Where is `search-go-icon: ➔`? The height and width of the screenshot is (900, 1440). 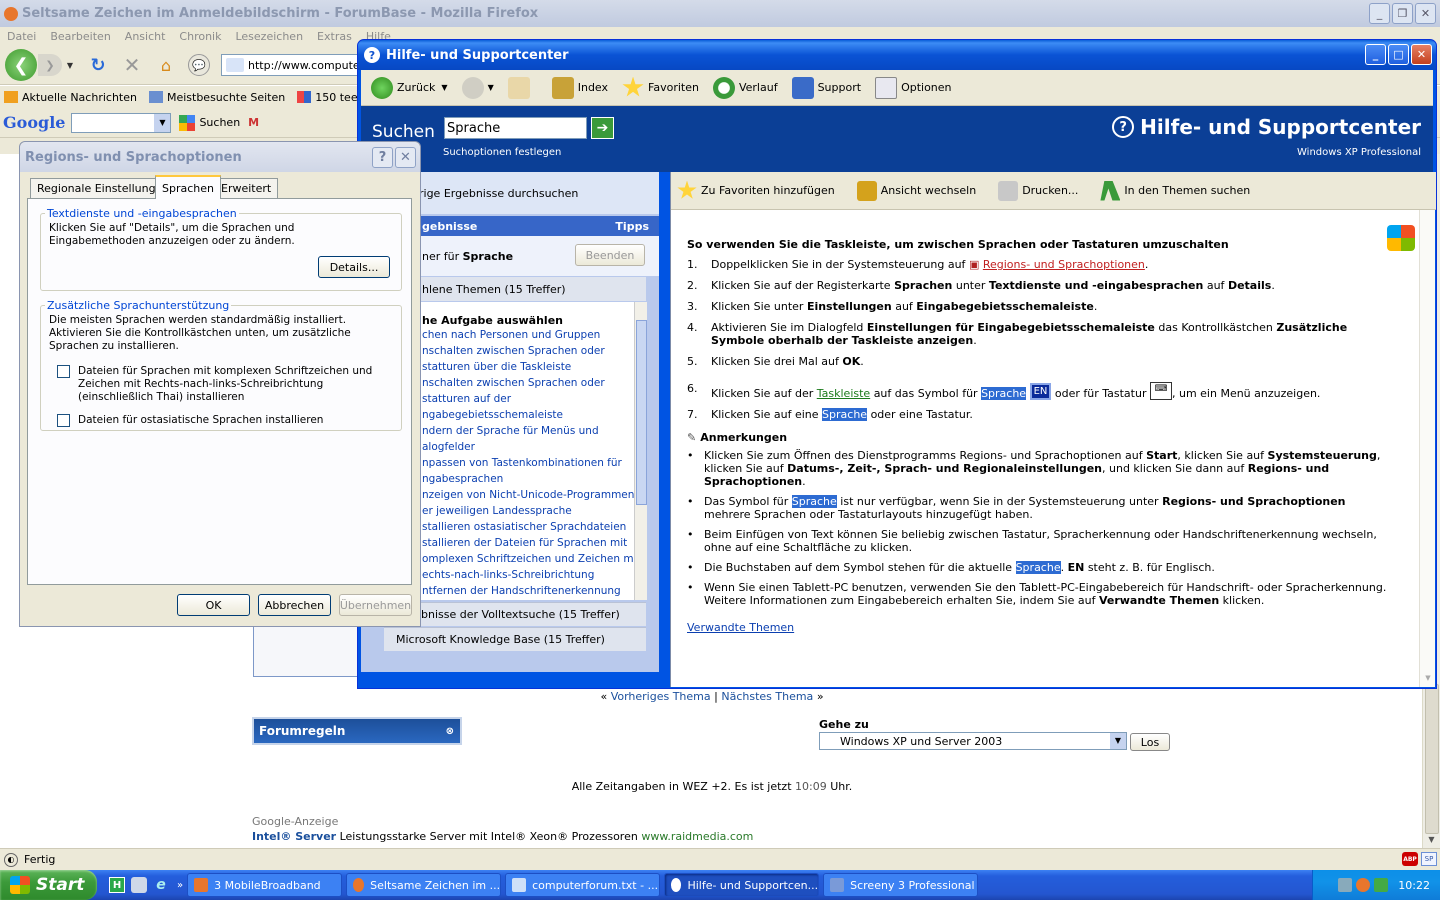 search-go-icon: ➔ is located at coordinates (602, 128).